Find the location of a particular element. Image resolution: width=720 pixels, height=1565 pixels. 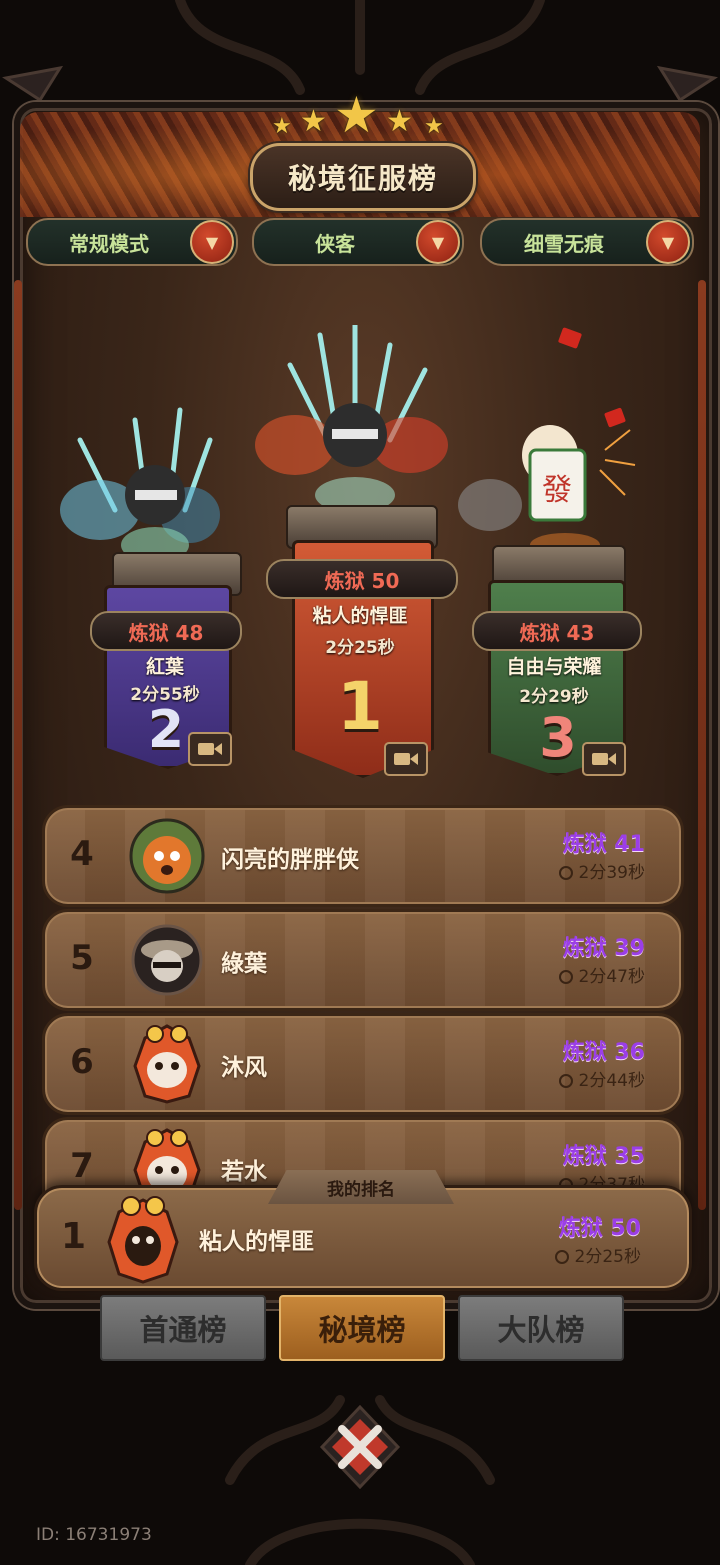

frame-accent-left is located at coordinates (18, 745).